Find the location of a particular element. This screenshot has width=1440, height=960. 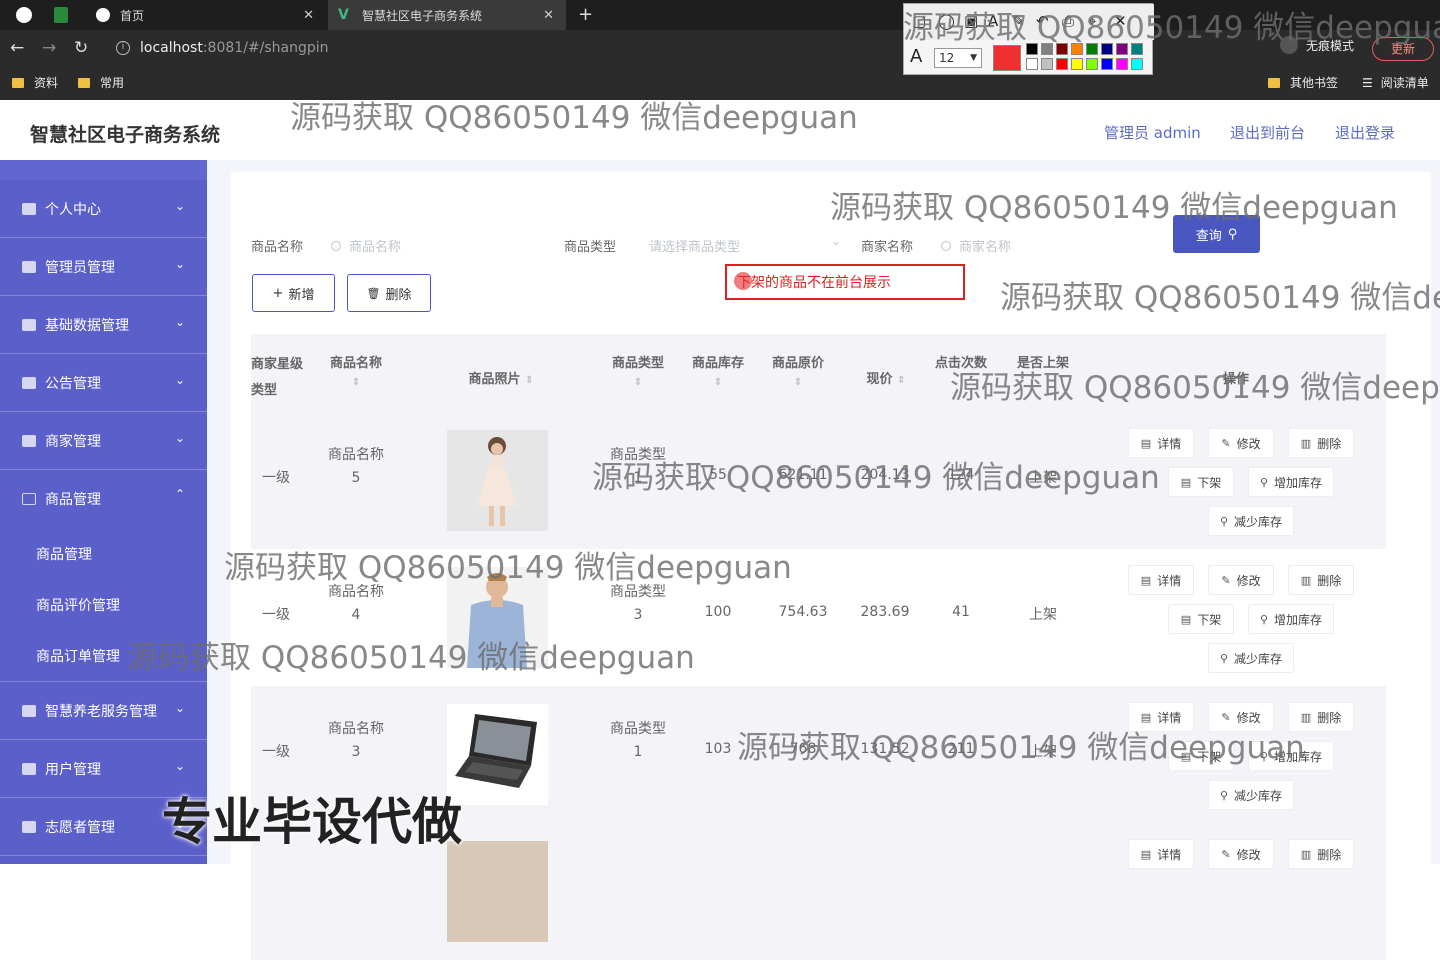

back-icon: ← is located at coordinates (17, 48).